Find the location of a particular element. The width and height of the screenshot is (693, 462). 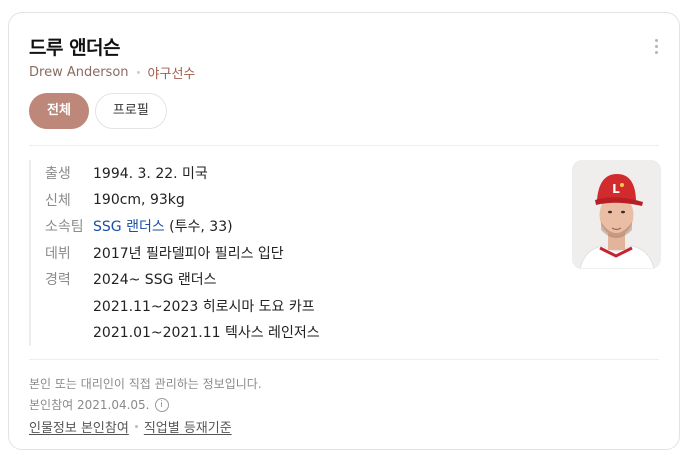

info-value: 190cm, 93kg is located at coordinates (139, 199).